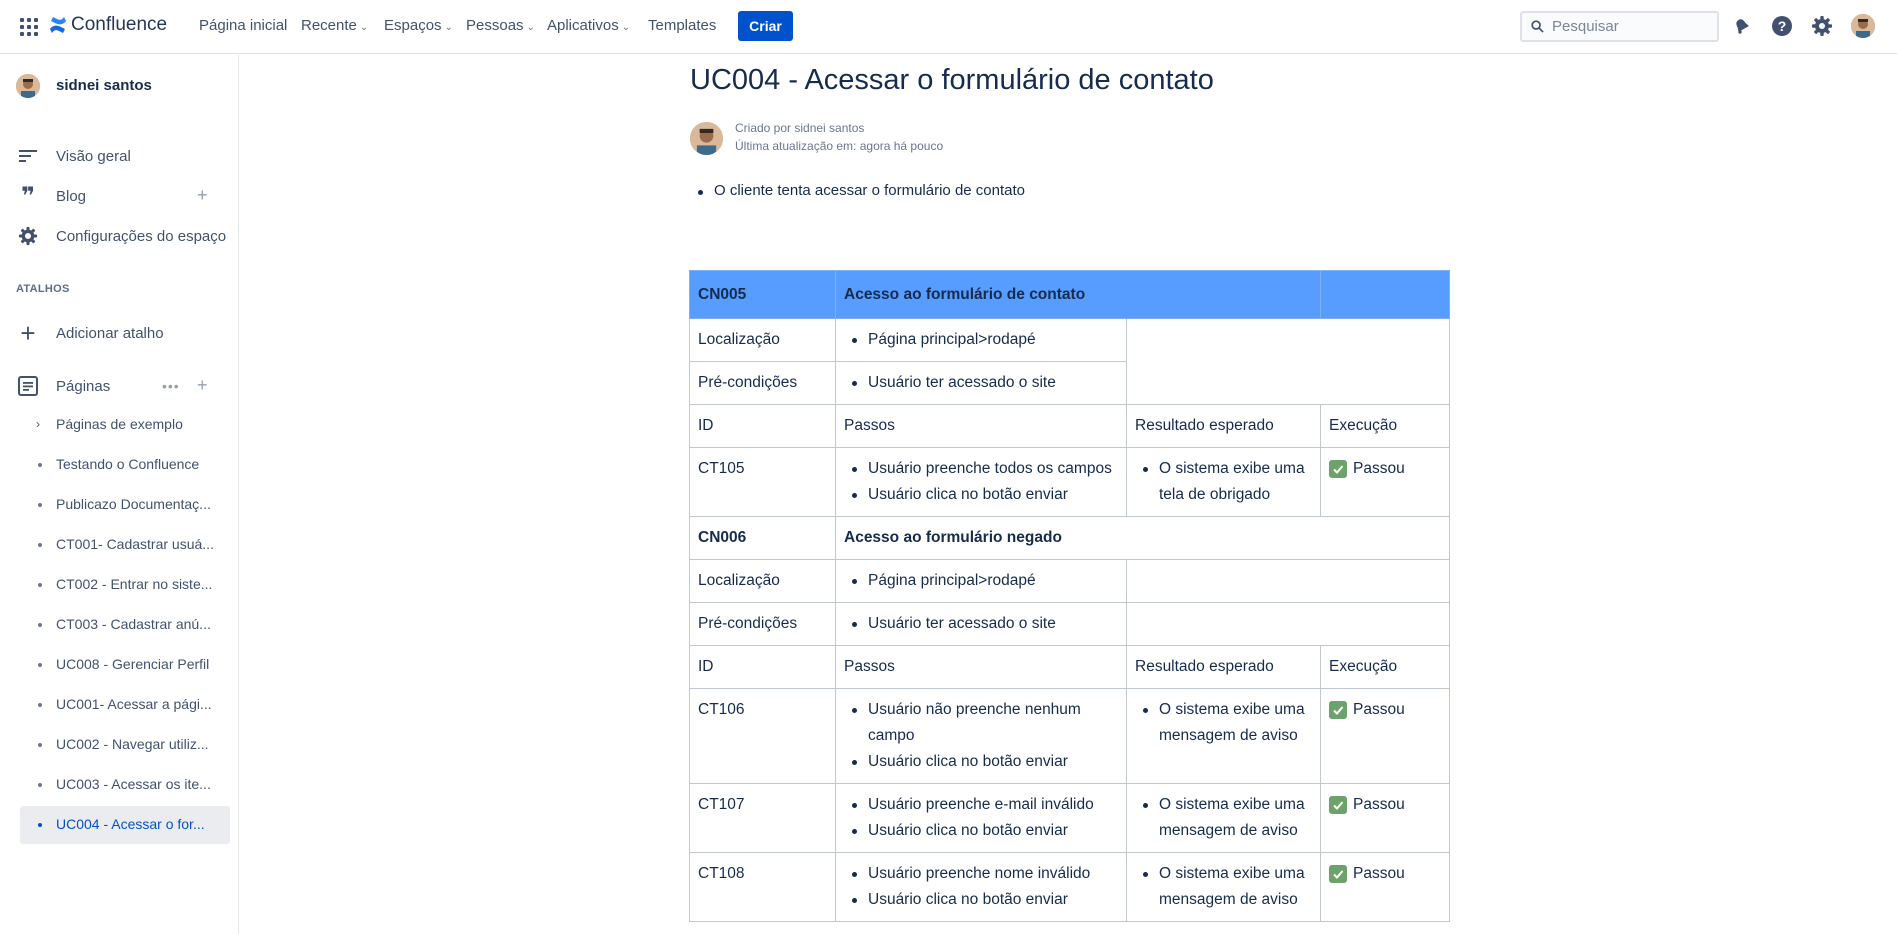 The width and height of the screenshot is (1897, 934). What do you see at coordinates (1223, 482) in the screenshot?
I see `list-item: O sistema exibe uma tela de obrigado` at bounding box center [1223, 482].